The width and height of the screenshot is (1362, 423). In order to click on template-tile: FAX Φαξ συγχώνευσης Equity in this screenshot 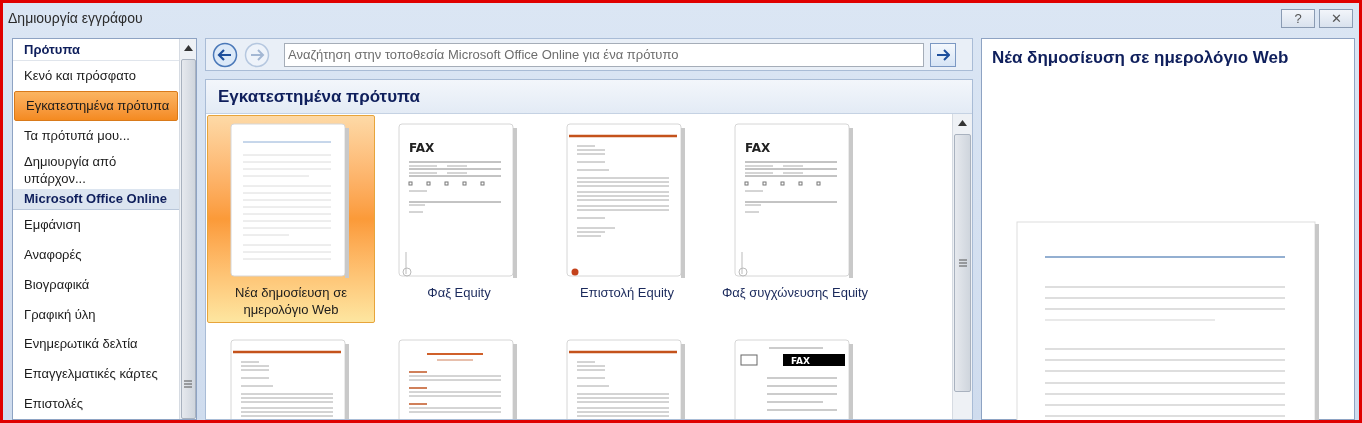, I will do `click(795, 219)`.